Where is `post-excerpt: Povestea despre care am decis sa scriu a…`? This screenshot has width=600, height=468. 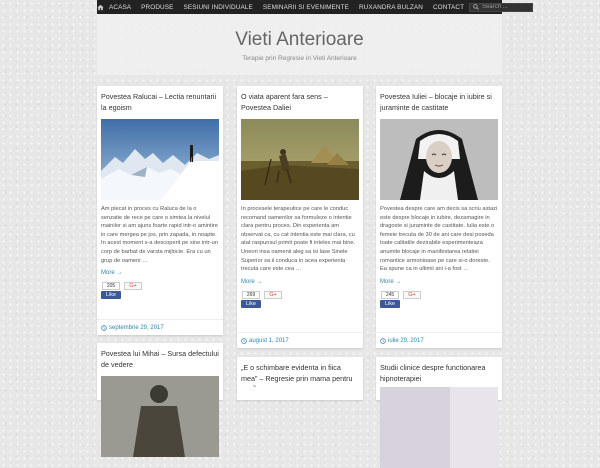
post-excerpt: Povestea despre care am decis sa scriu a… is located at coordinates (439, 239).